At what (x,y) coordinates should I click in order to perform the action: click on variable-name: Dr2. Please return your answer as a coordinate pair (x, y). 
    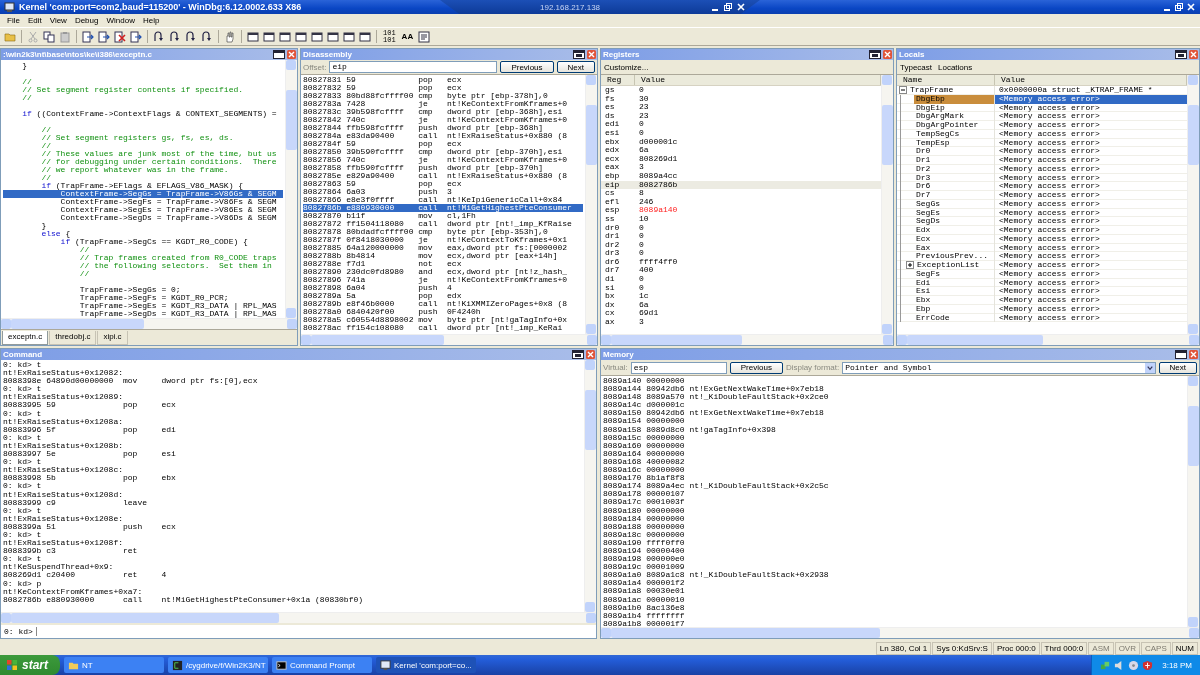
    Looking at the image, I should click on (923, 169).